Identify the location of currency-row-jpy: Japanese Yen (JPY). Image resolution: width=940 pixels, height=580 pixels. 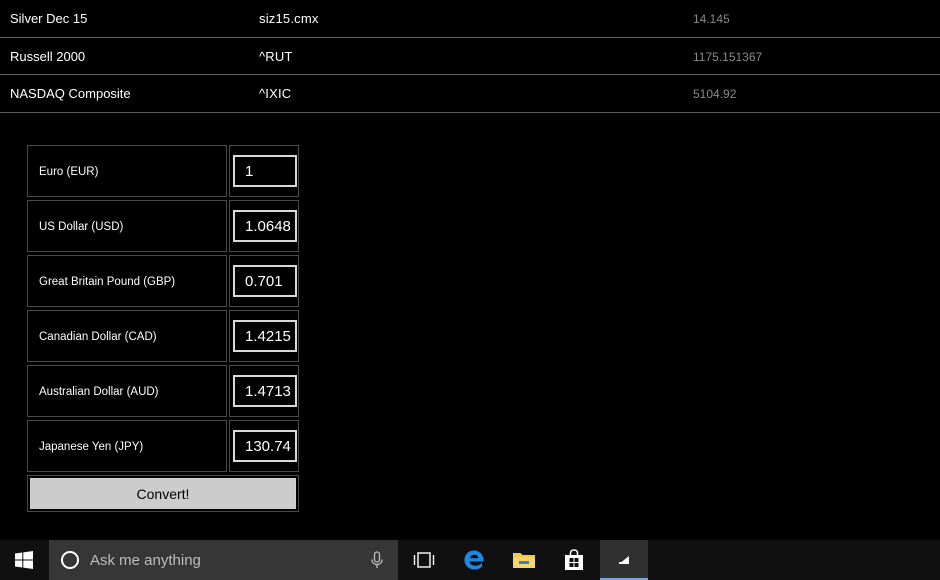
(163, 447).